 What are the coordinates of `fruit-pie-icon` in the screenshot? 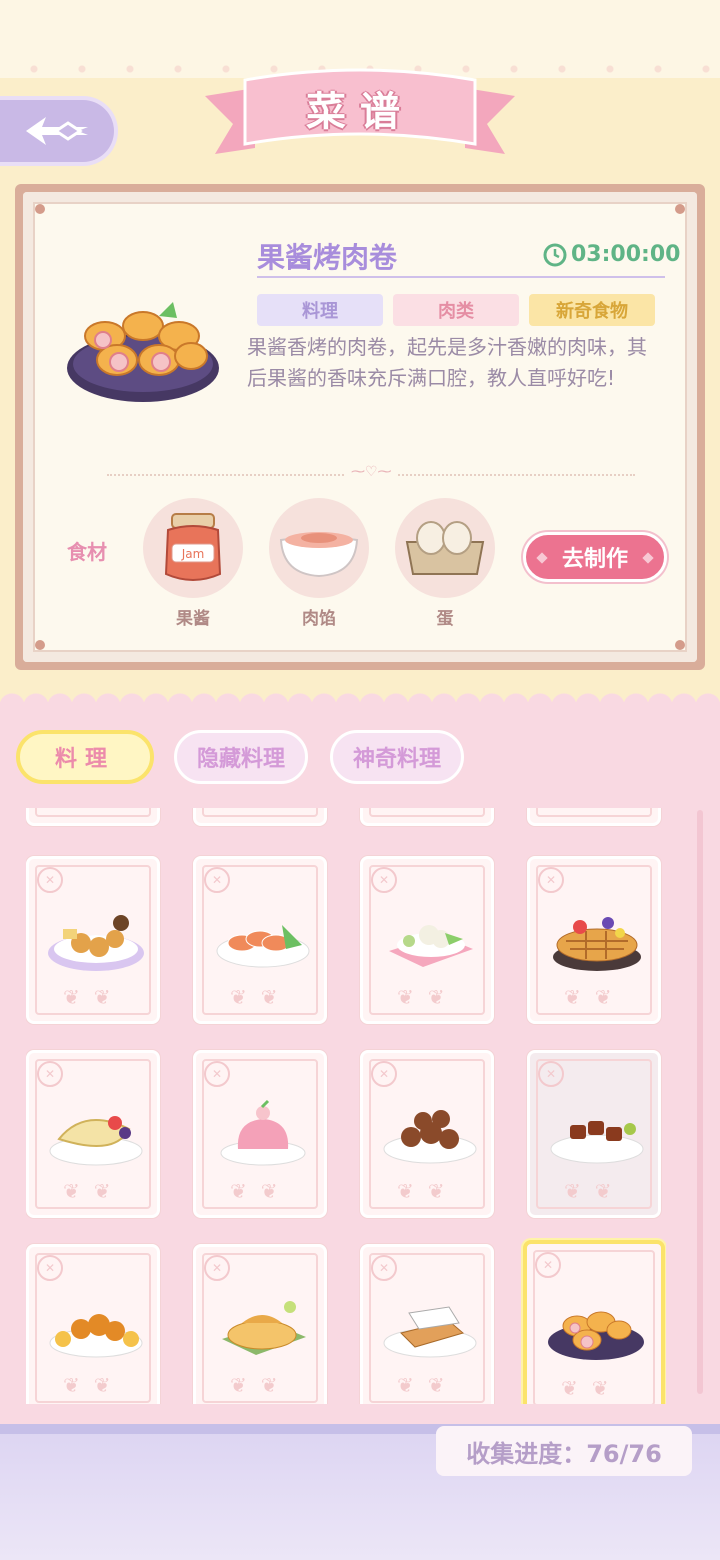 It's located at (597, 944).